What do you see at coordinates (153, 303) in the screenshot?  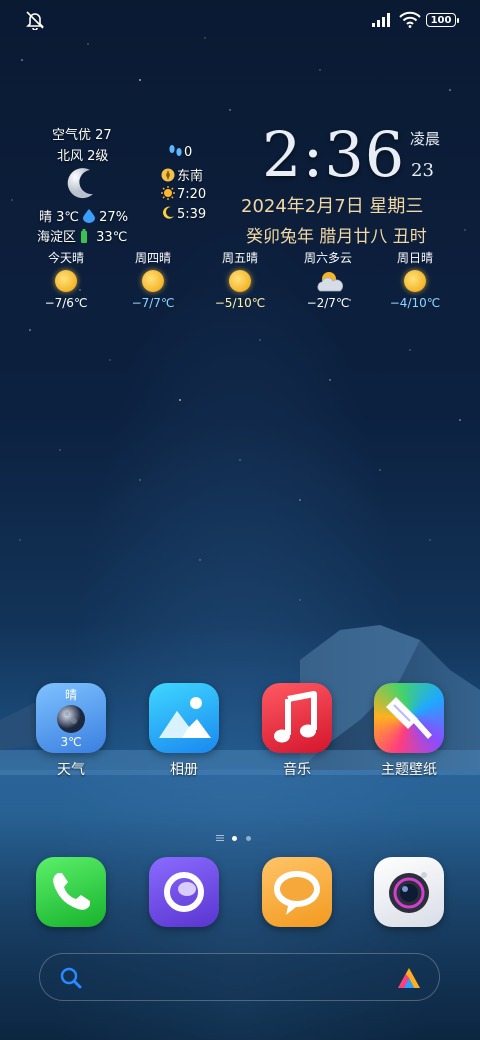 I see `forecast-temp: −7/7℃` at bounding box center [153, 303].